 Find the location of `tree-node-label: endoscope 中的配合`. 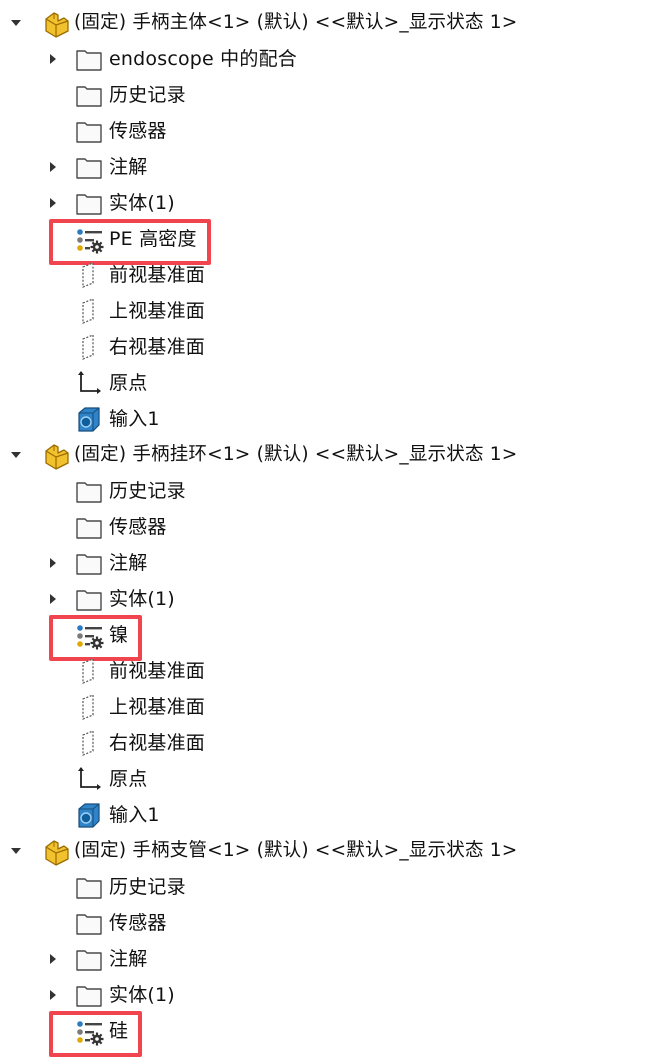

tree-node-label: endoscope 中的配合 is located at coordinates (203, 59).